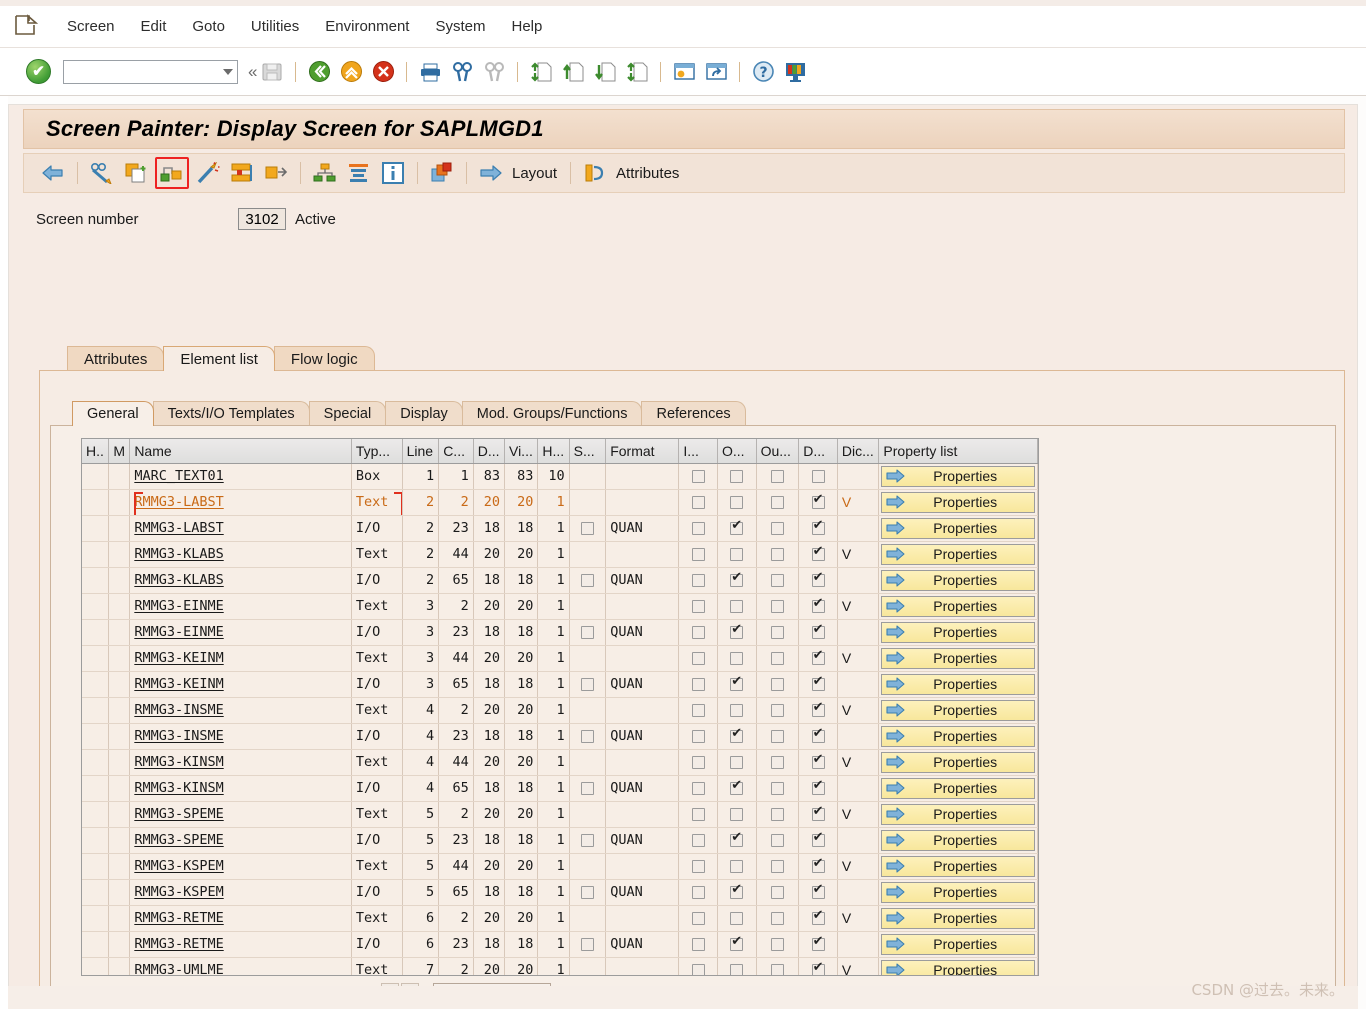  Describe the element at coordinates (38, 71) in the screenshot. I see `enter-ok-button: ✔` at that location.